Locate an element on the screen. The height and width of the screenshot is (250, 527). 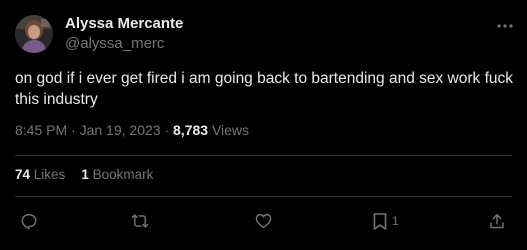
user-handle: @alyssa_merc is located at coordinates (124, 44).